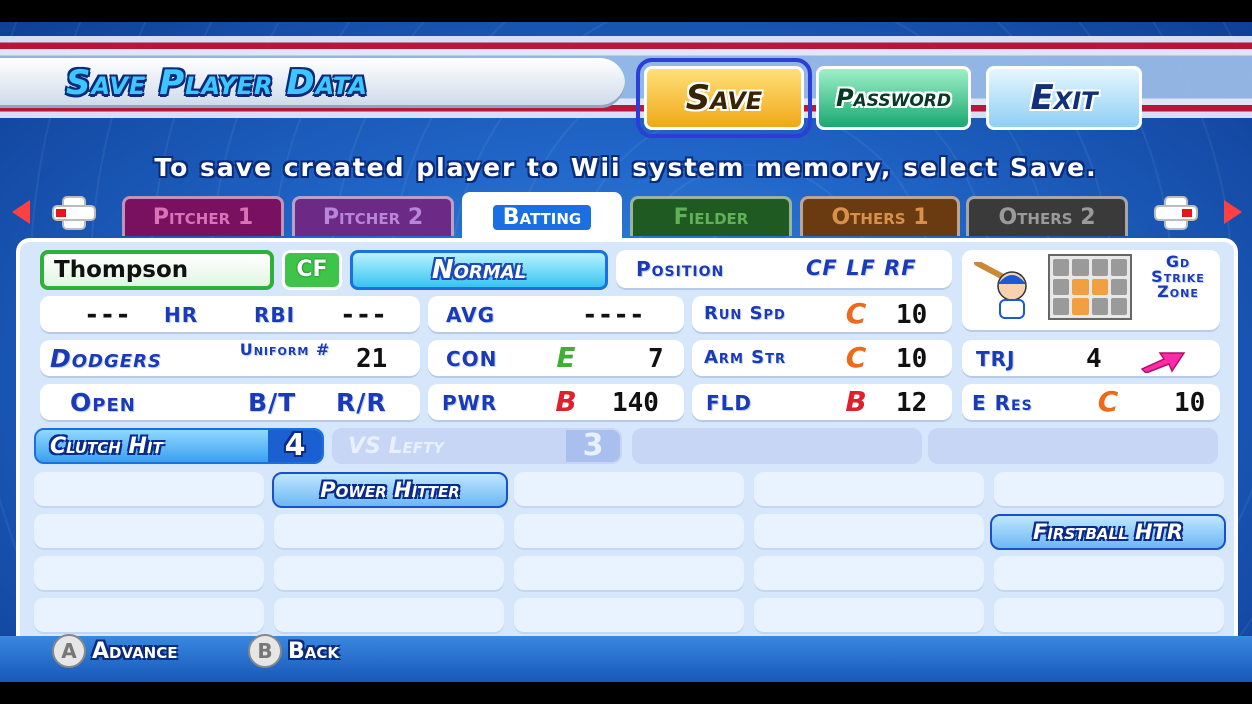 The width and height of the screenshot is (1252, 704). I want to click on strike-zone-cell: Gd Strike Zone, so click(1091, 291).